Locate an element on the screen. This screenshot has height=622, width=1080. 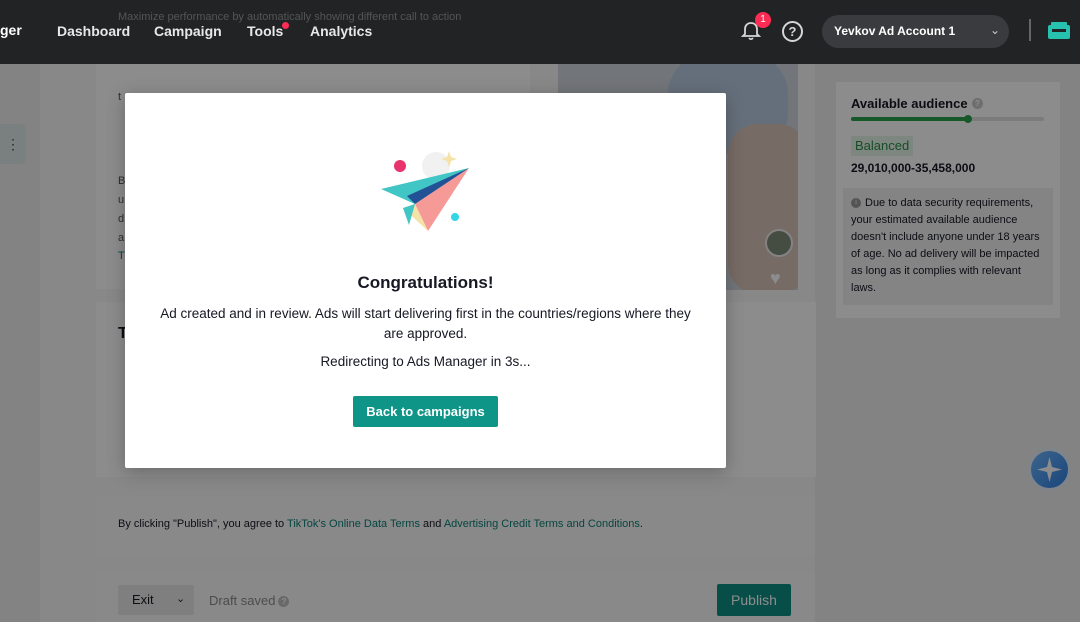
account-switcher: Yevkov Ad Account 1 ⌄ is located at coordinates (915, 31).